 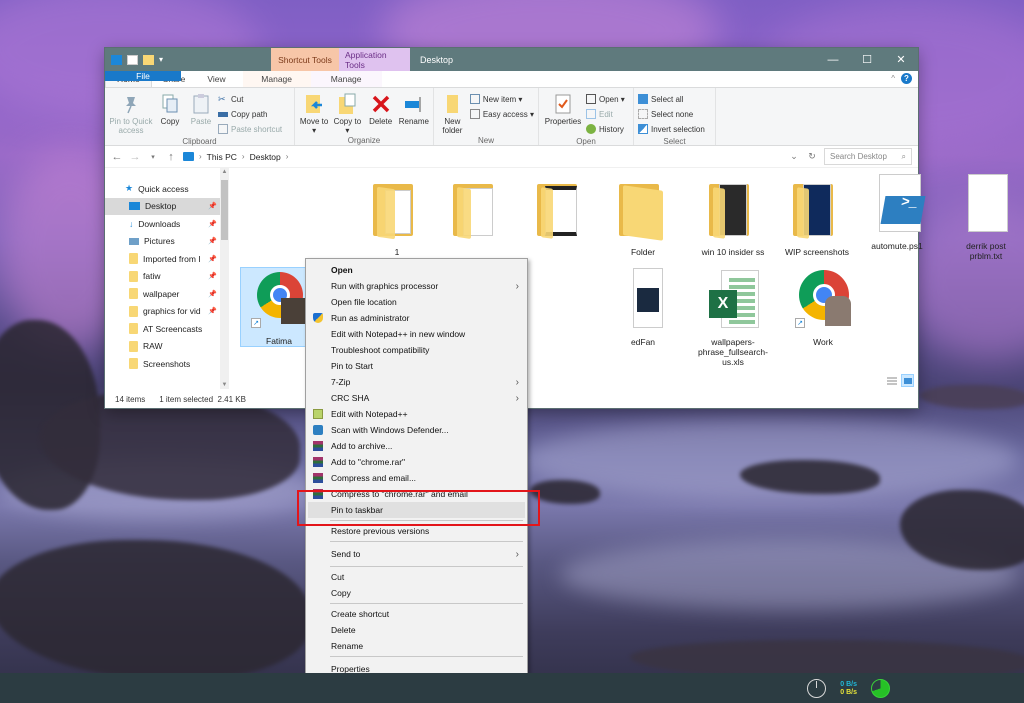 What do you see at coordinates (131, 113) in the screenshot?
I see `pin-quick-access-button: Pin to Quick access` at bounding box center [131, 113].